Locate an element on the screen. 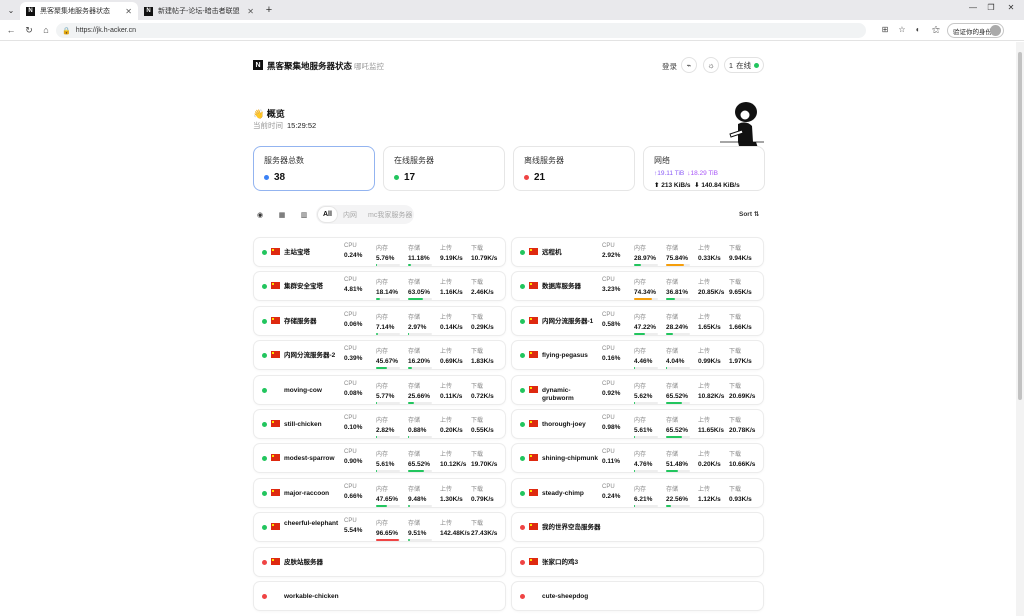 Image resolution: width=1024 pixels, height=616 pixels. server-row: cute-sheepdog is located at coordinates (637, 596).